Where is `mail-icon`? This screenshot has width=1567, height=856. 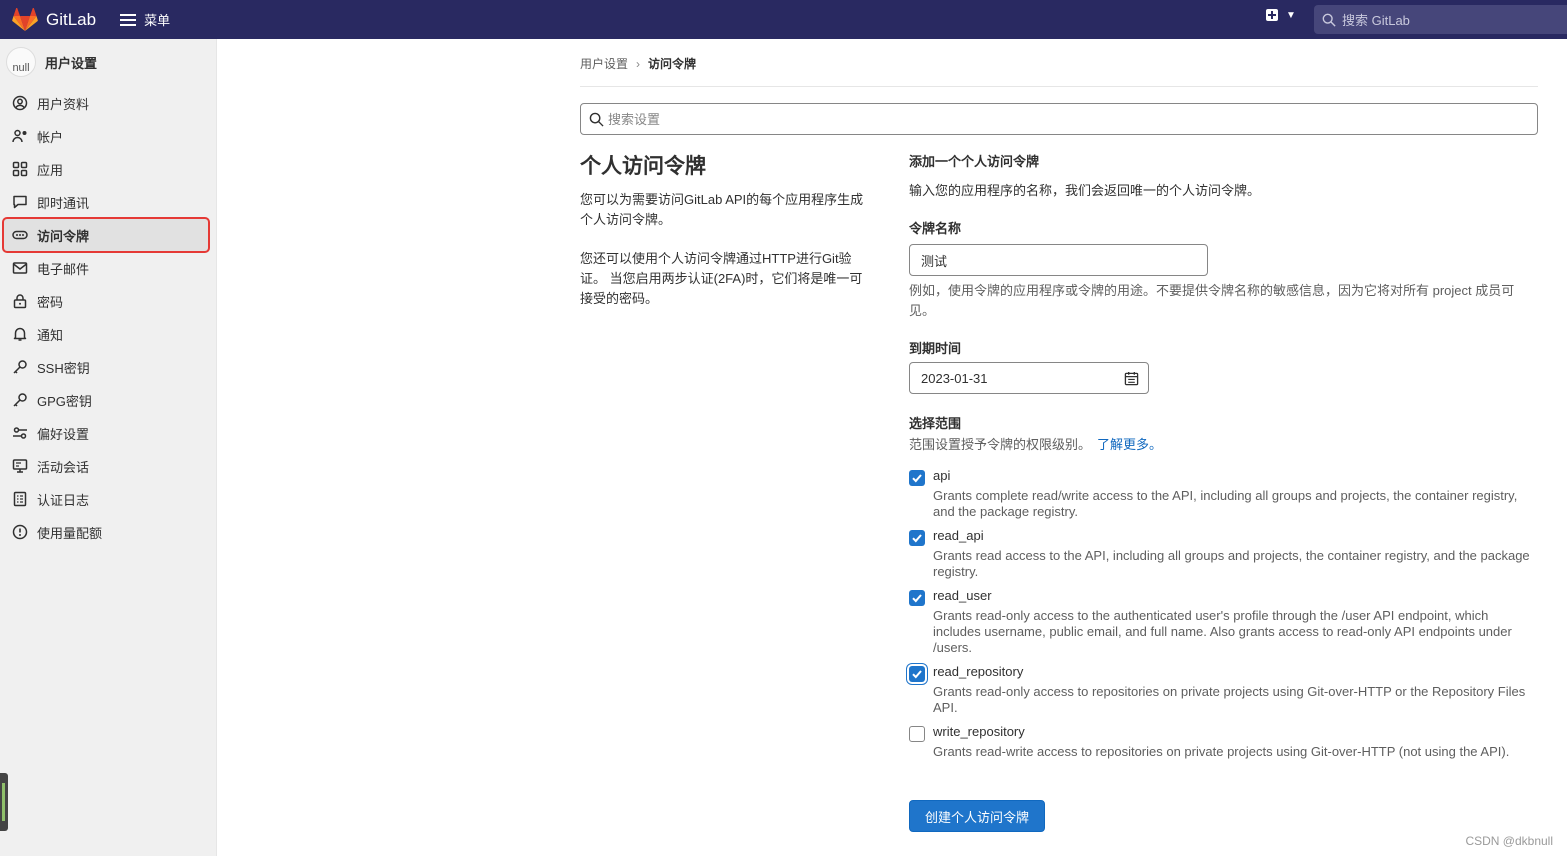
mail-icon is located at coordinates (20, 268).